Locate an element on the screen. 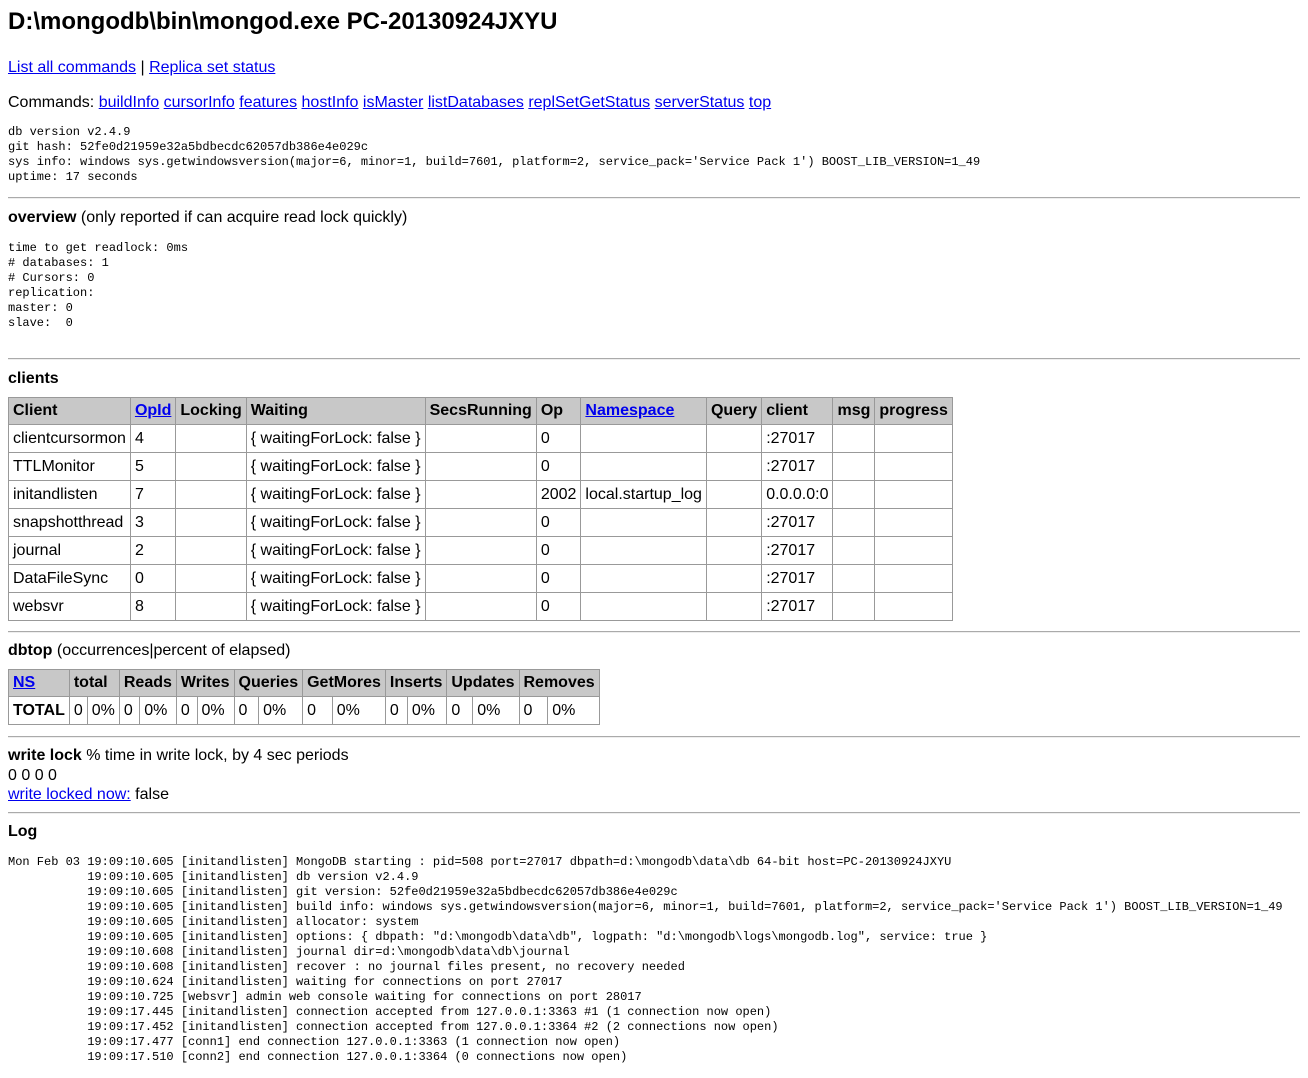 The height and width of the screenshot is (1078, 1308). overview-line: master: 0 is located at coordinates (40, 308).